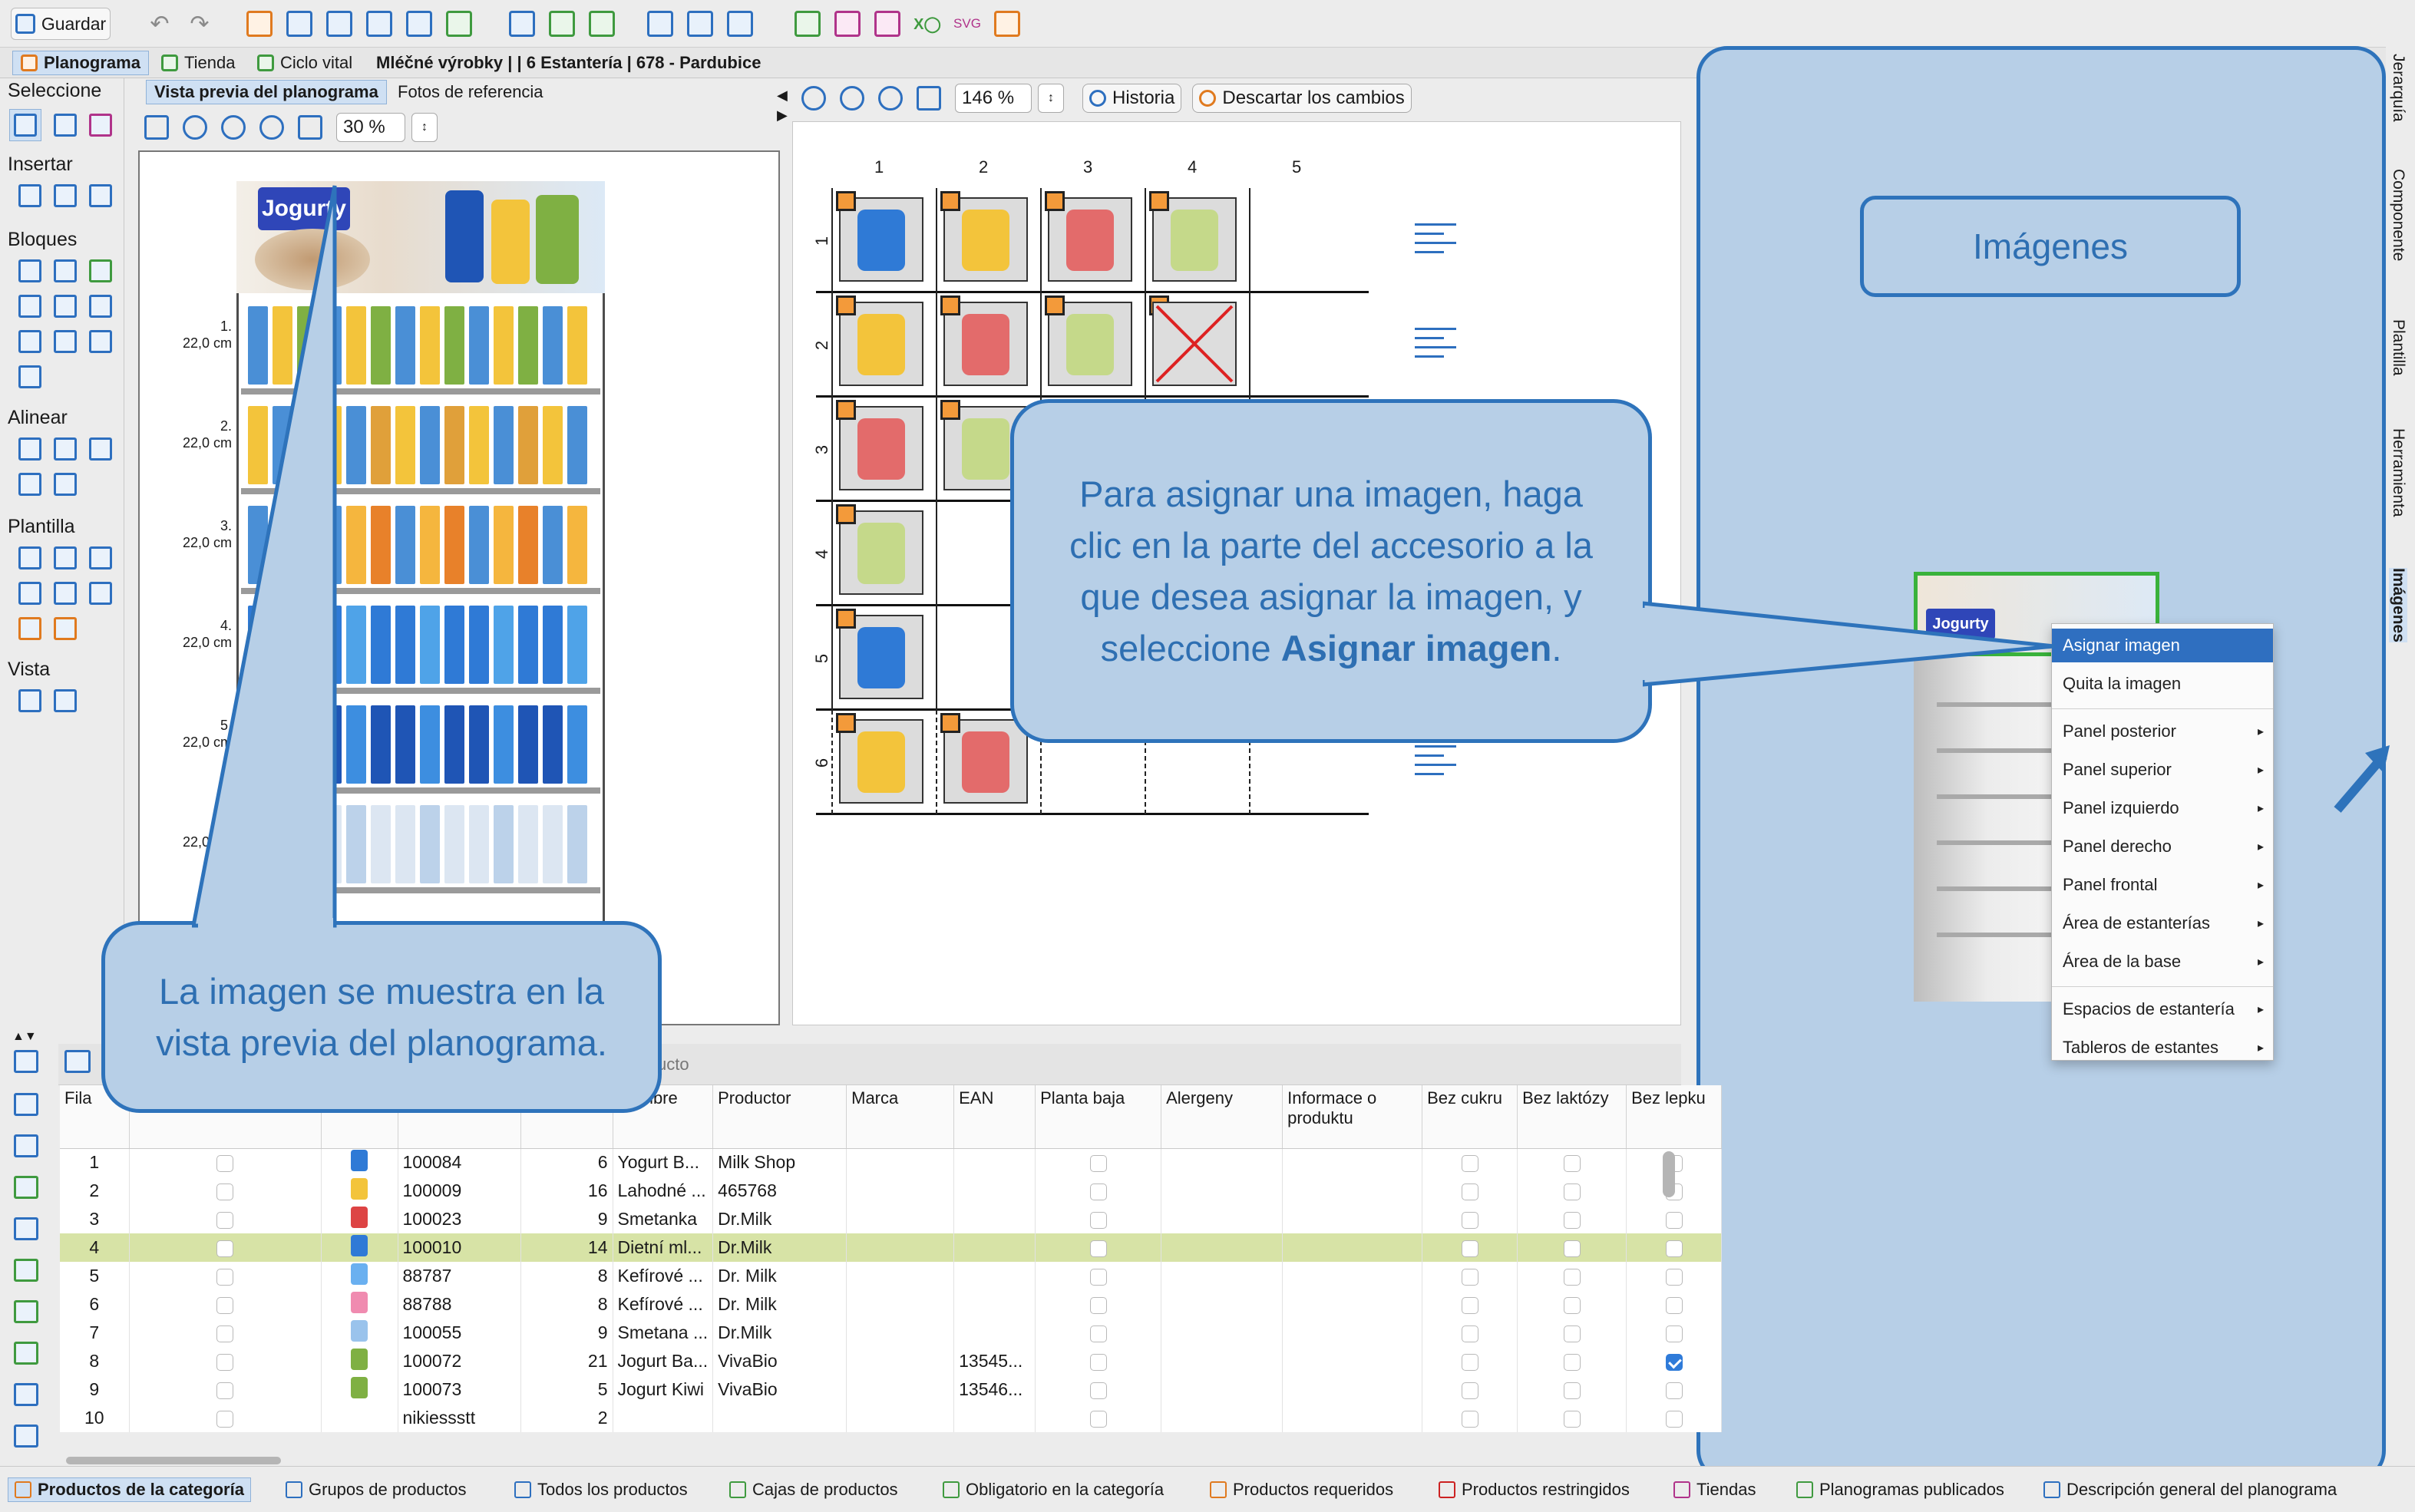 The width and height of the screenshot is (2415, 1512). I want to click on block-icon, so click(29, 270).